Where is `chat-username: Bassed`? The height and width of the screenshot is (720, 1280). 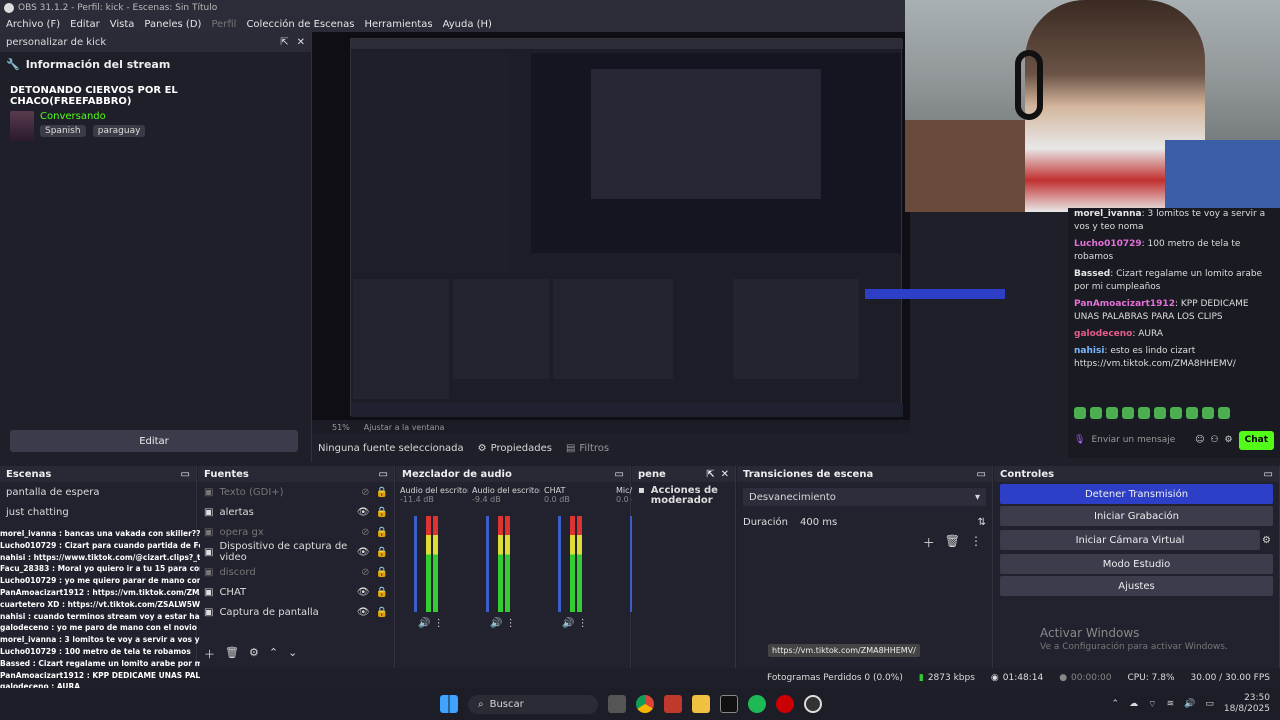 chat-username: Bassed is located at coordinates (1092, 274).